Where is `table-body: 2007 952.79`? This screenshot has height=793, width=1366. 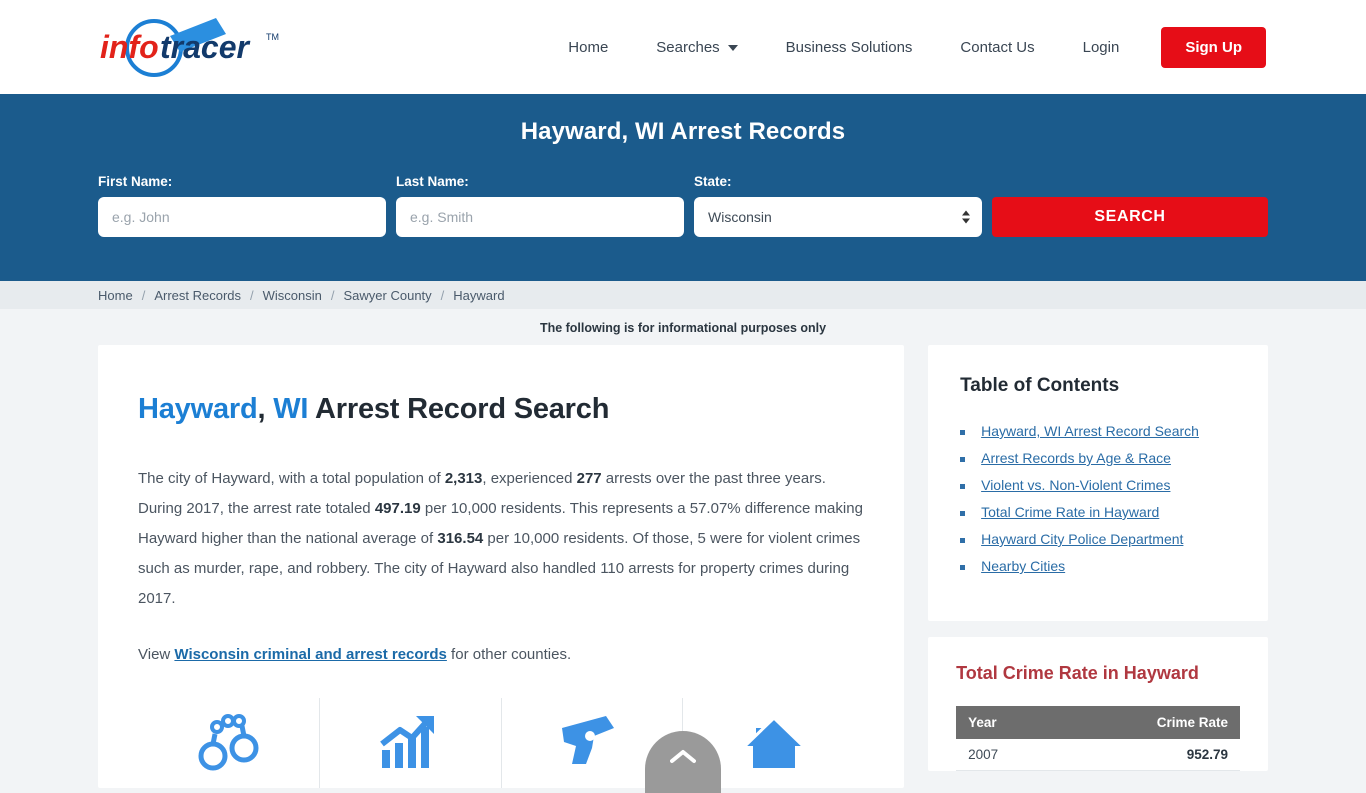 table-body: 2007 952.79 is located at coordinates (1098, 755).